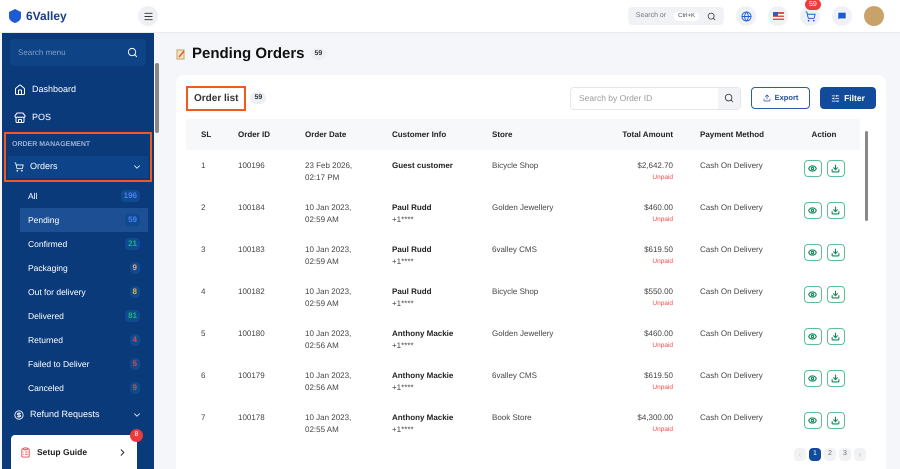 The image size is (900, 469). I want to click on column-header: Order ID, so click(255, 134).